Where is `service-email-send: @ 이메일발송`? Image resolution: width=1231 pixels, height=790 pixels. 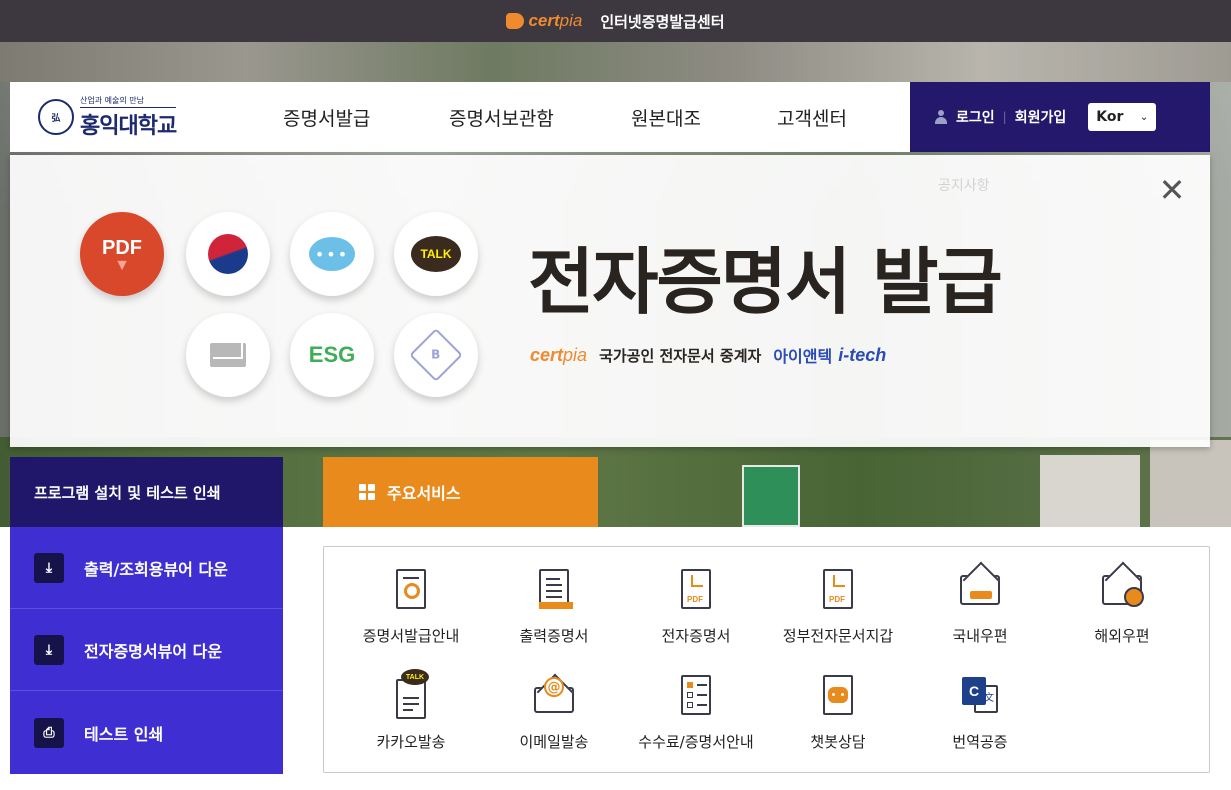 service-email-send: @ 이메일발송 is located at coordinates (554, 716).